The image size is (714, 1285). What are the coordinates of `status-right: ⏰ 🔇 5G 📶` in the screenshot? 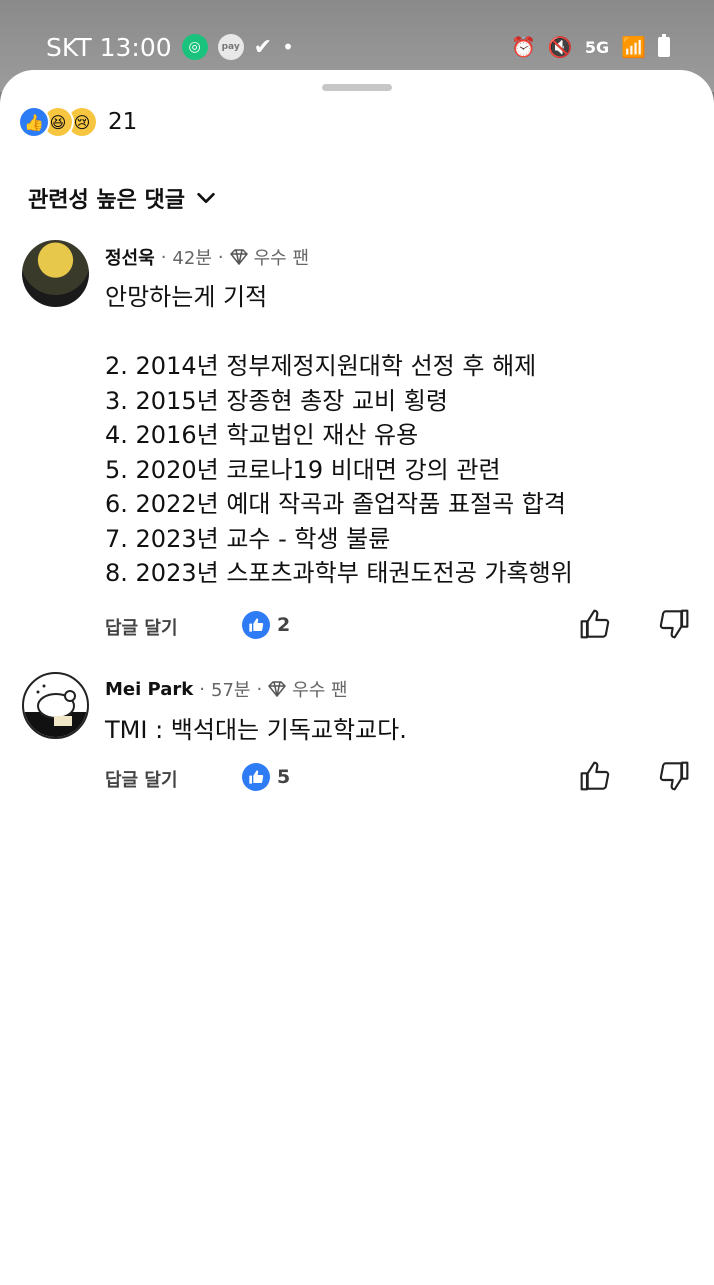 It's located at (590, 47).